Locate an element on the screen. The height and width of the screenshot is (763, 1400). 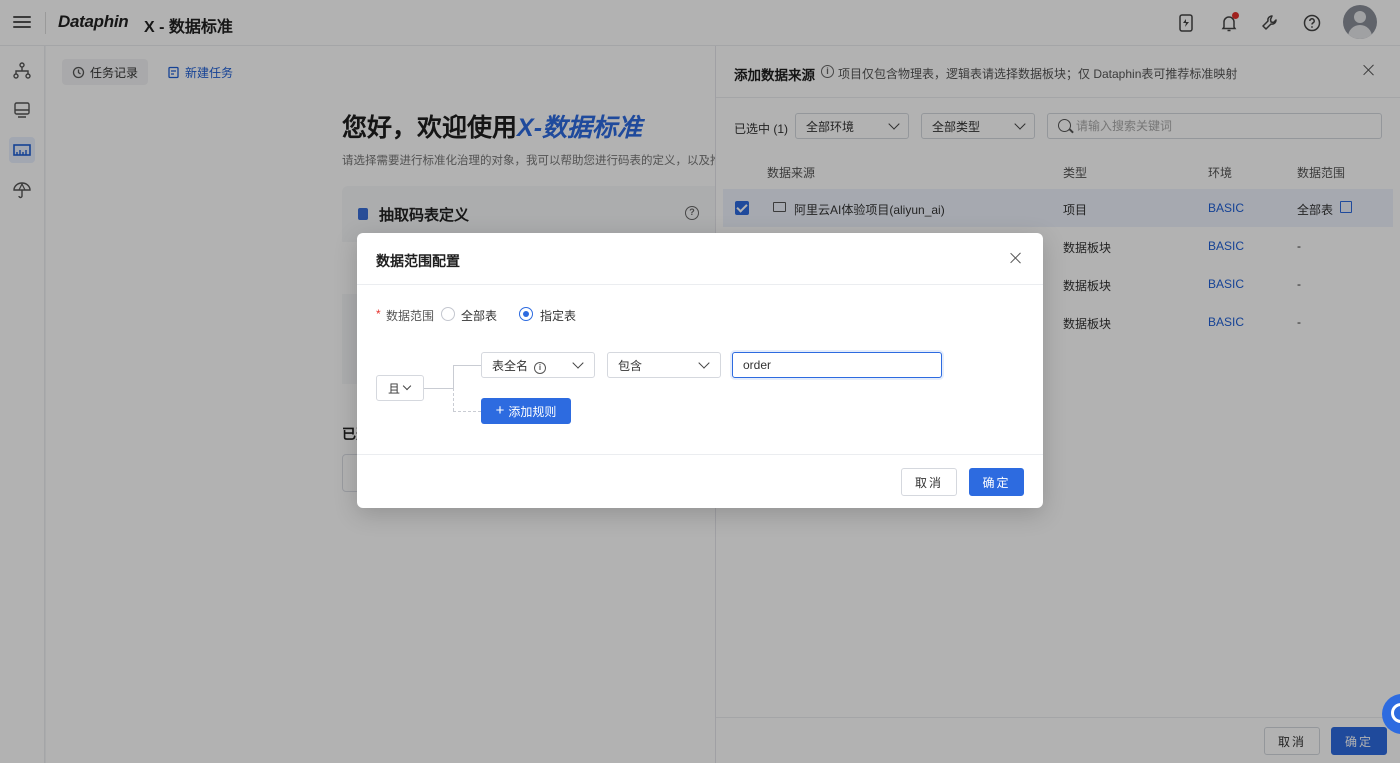
close-icon is located at coordinates (1016, 258).